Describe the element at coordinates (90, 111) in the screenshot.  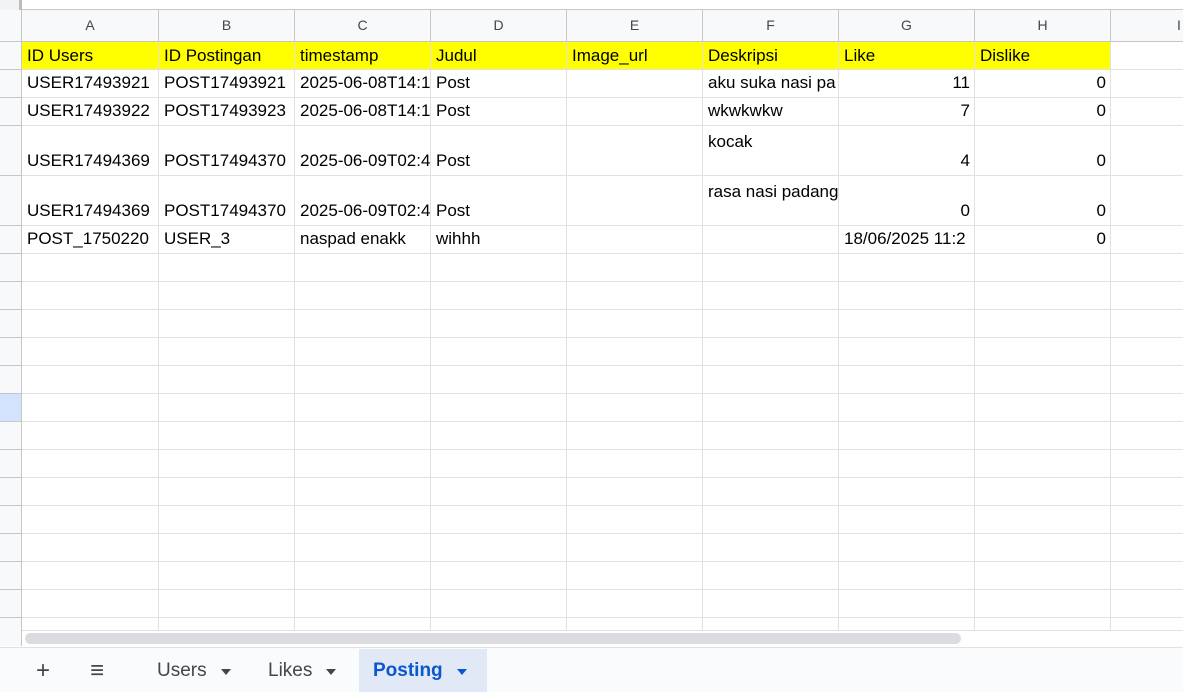
I see `cell-users-id: USER17493922` at that location.